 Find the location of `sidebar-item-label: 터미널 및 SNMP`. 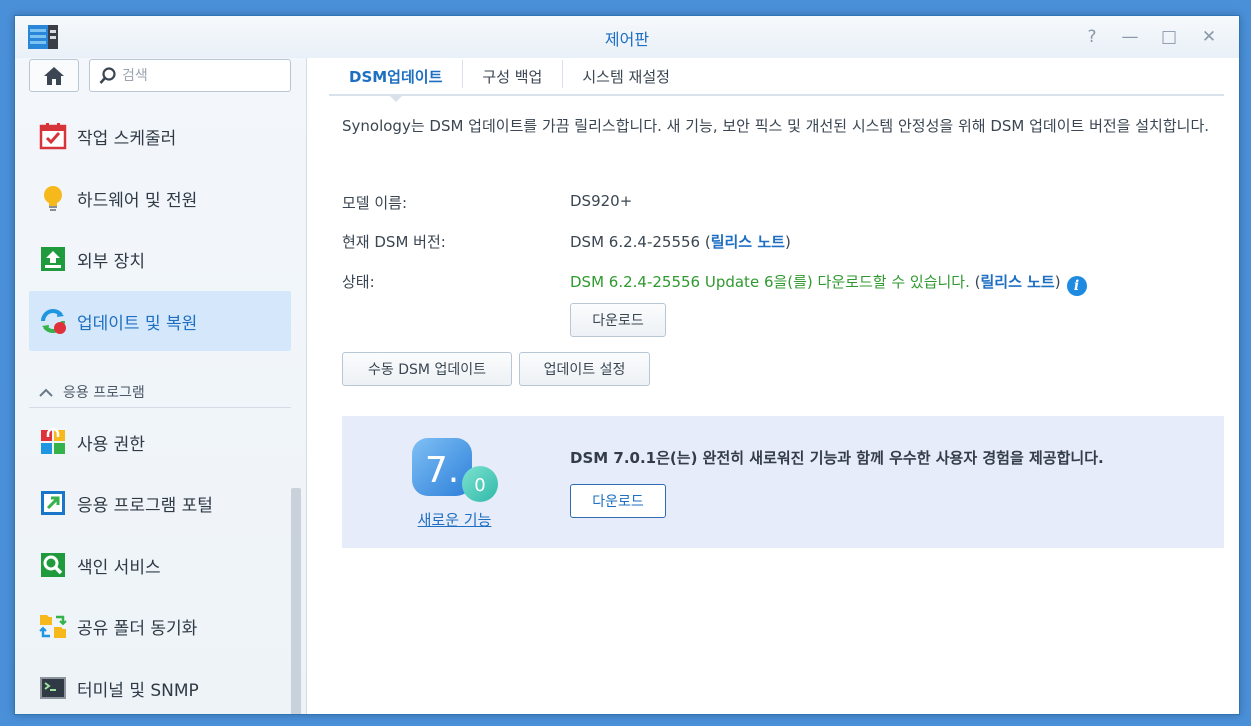

sidebar-item-label: 터미널 및 SNMP is located at coordinates (138, 690).